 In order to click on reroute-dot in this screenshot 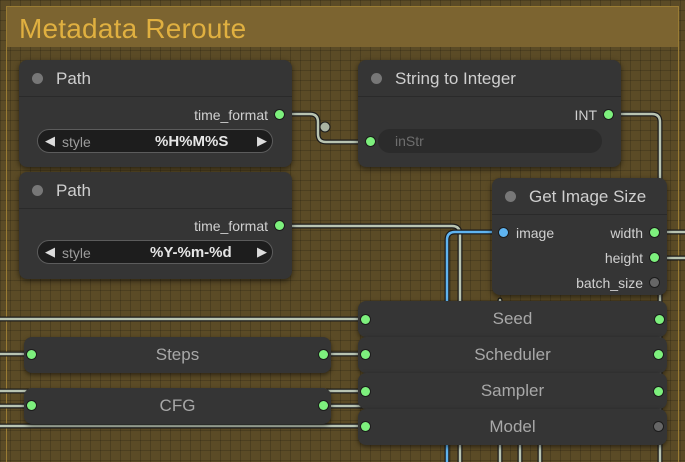, I will do `click(325, 127)`.